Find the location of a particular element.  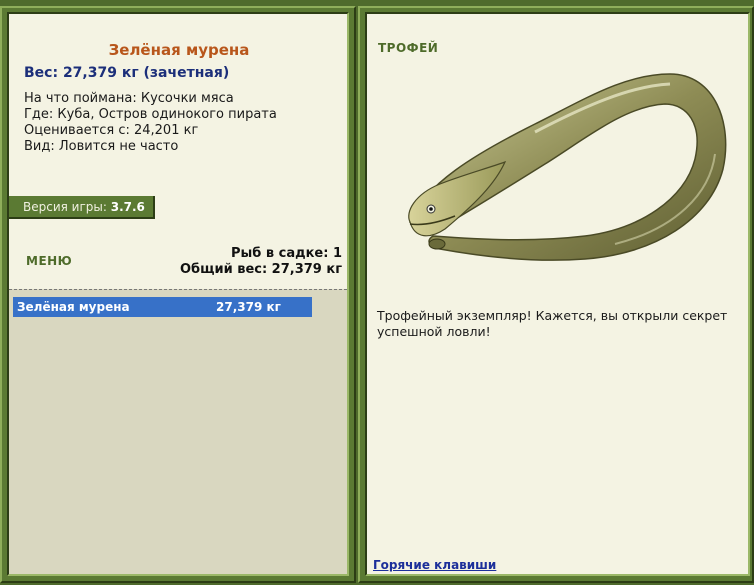

version-tab: Версия игры: 3.7.6 is located at coordinates (82, 207).